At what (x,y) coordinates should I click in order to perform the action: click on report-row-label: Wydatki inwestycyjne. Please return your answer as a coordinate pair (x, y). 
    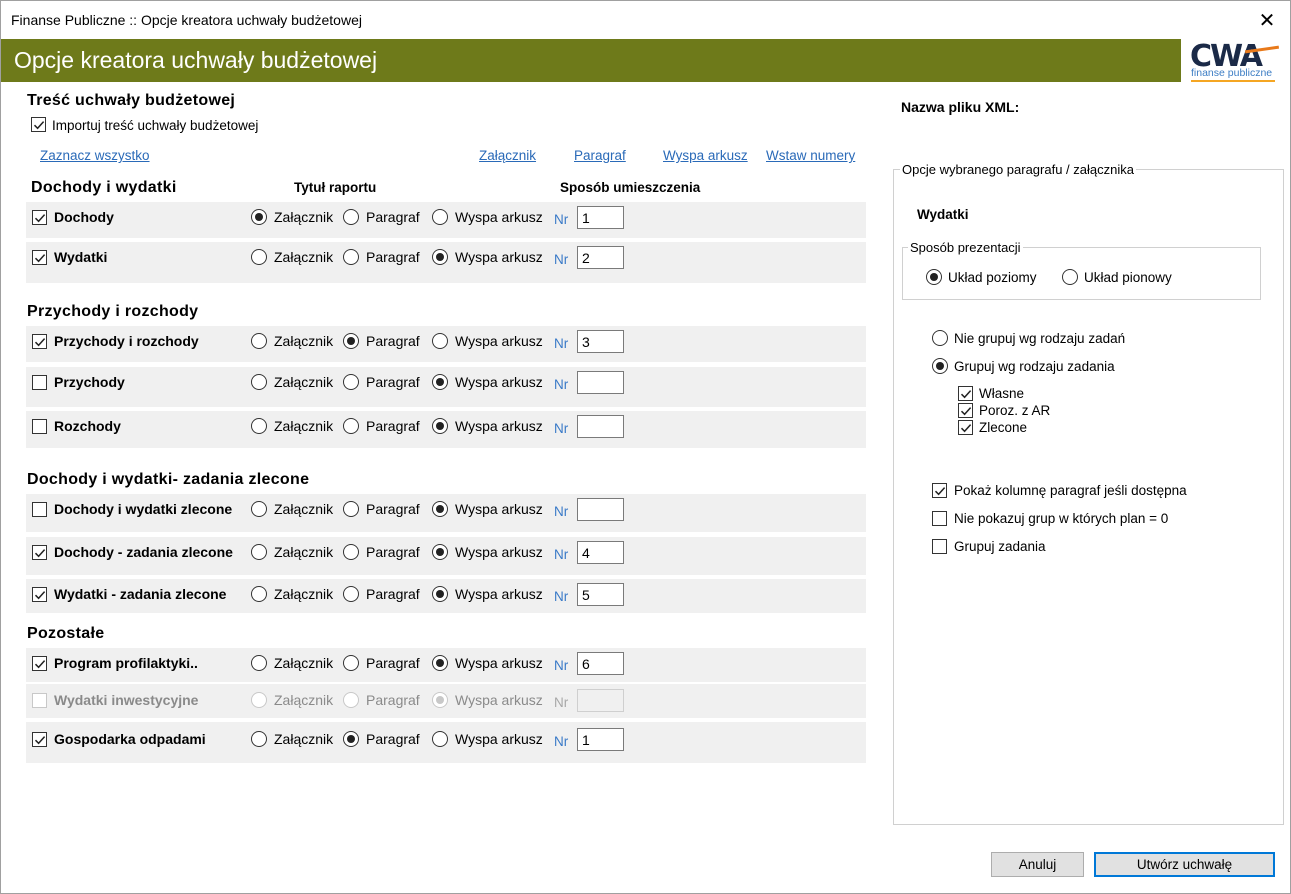
    Looking at the image, I should click on (126, 700).